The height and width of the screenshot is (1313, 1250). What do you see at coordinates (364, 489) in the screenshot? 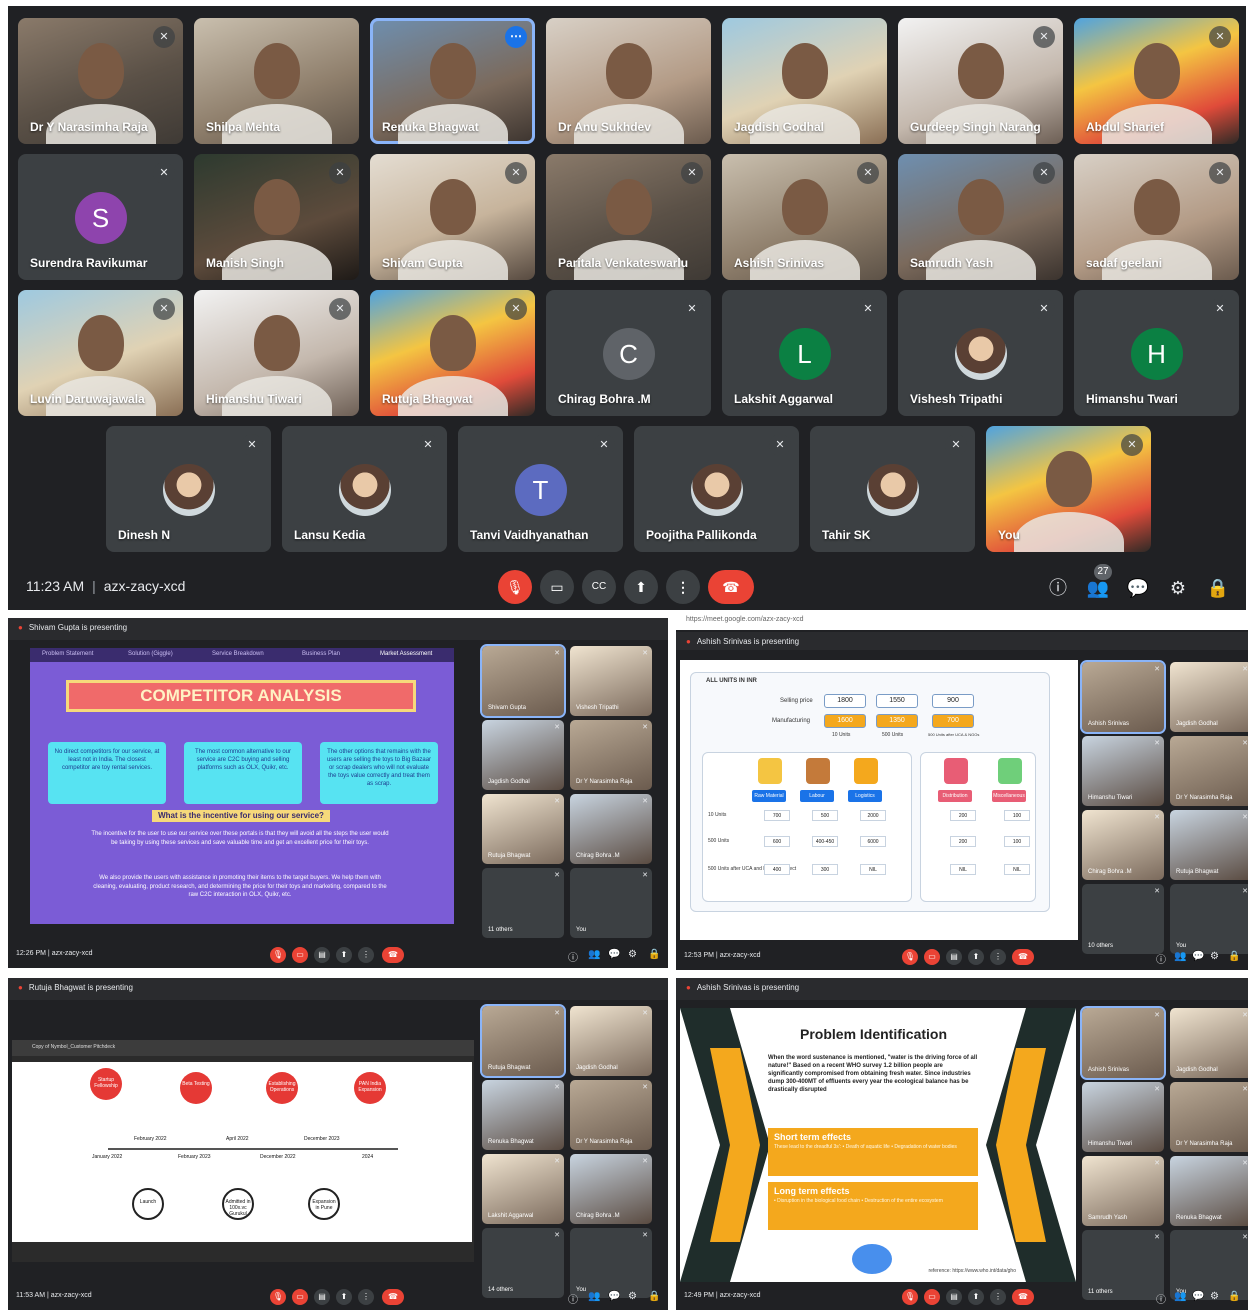
I see `participant-tile: ✕ Lansu Kedia` at bounding box center [364, 489].